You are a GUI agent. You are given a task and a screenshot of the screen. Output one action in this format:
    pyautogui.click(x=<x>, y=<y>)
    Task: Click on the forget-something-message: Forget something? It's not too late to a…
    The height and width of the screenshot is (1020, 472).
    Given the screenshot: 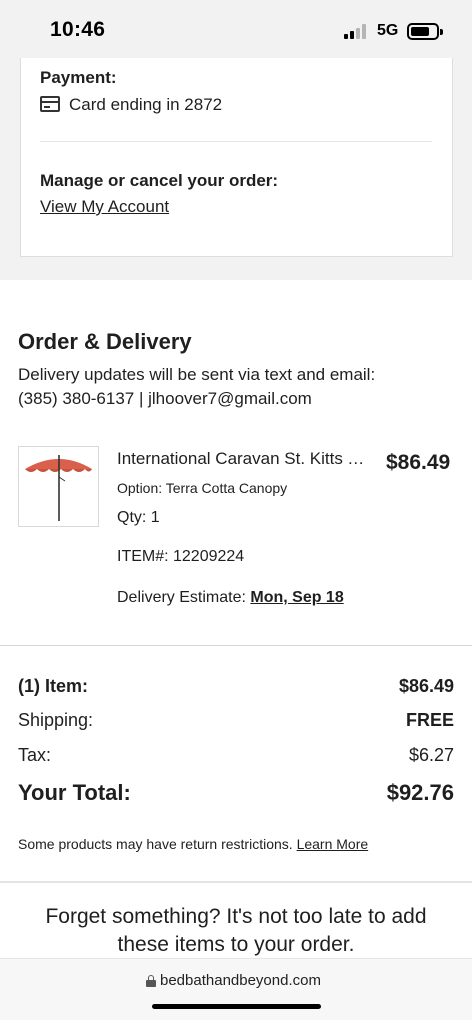 What is the action you would take?
    pyautogui.click(x=236, y=931)
    